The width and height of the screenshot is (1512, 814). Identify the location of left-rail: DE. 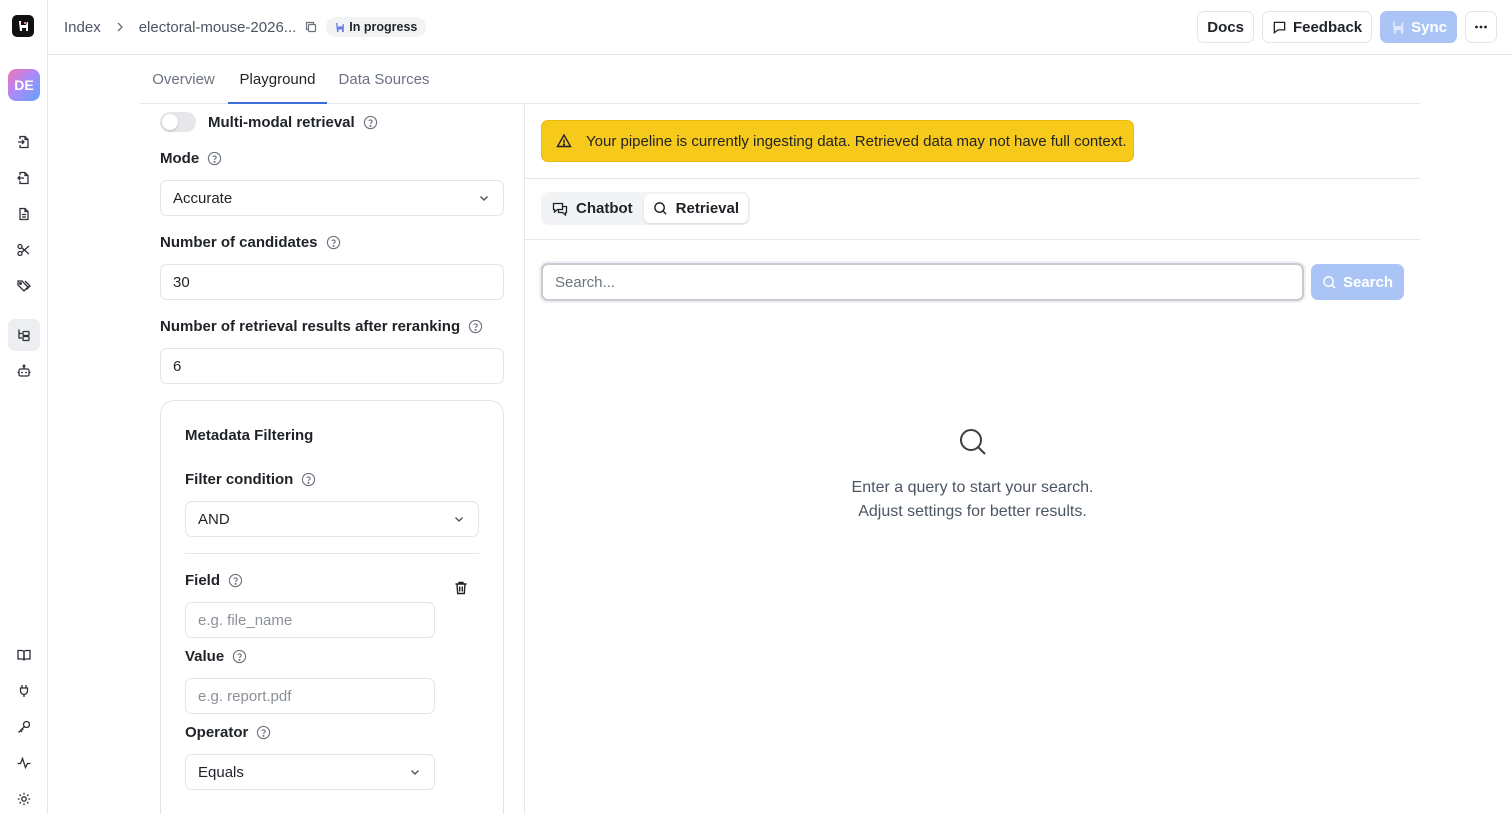
(24, 407).